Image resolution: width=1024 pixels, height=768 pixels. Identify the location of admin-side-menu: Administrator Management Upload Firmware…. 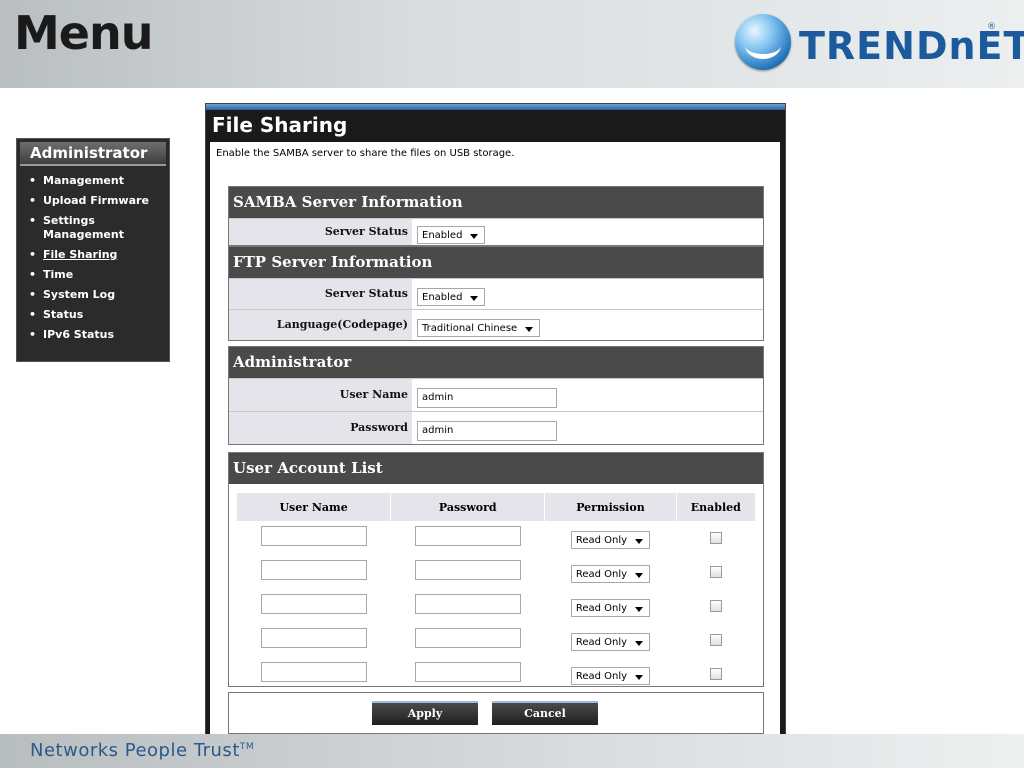
(93, 250).